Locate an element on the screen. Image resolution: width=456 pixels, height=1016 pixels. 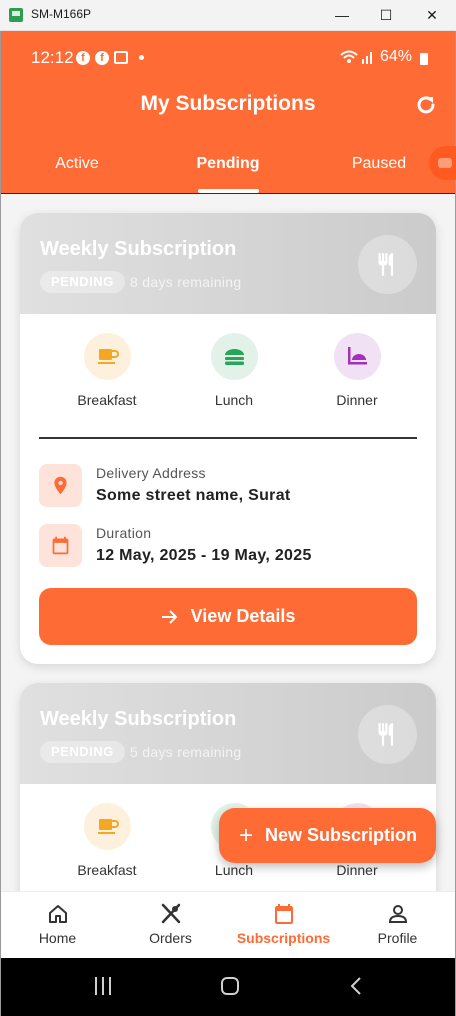
system-navigation-bar is located at coordinates (228, 987).